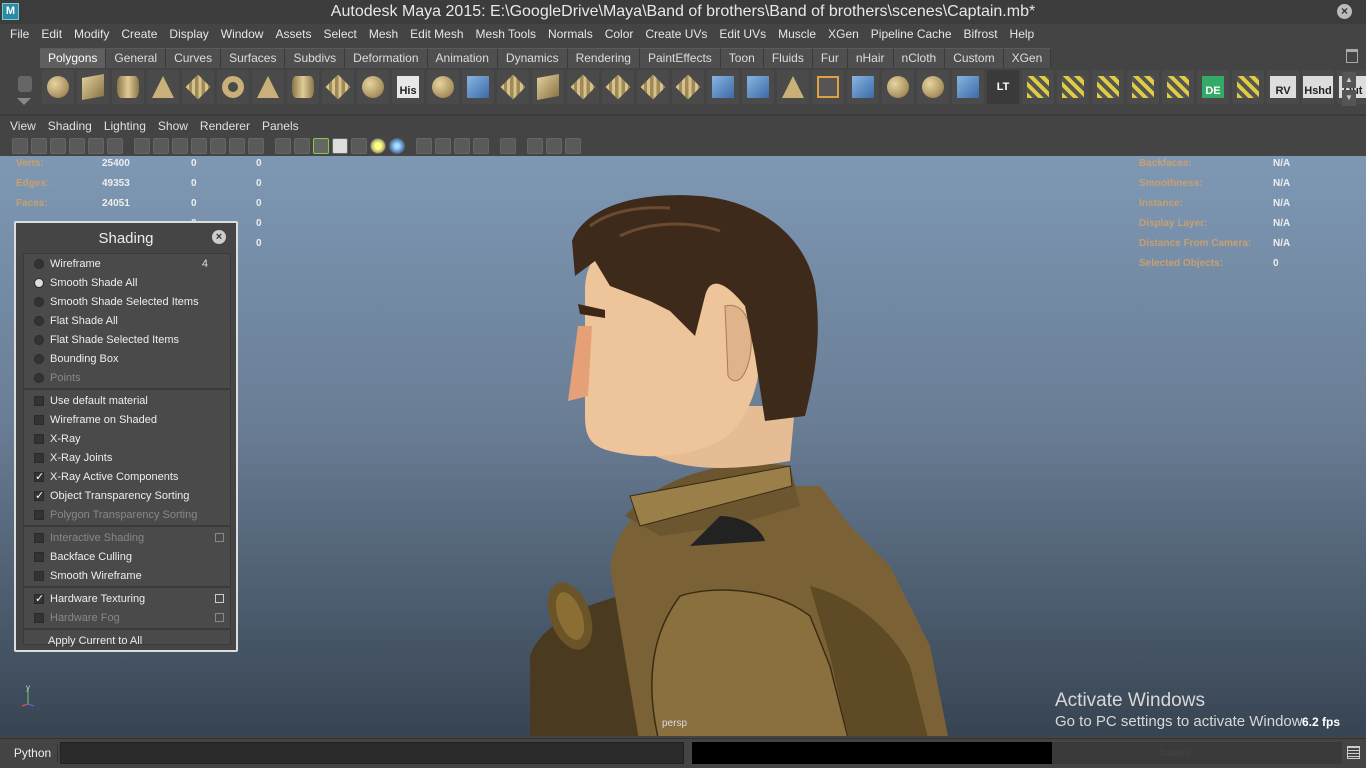 The width and height of the screenshot is (1366, 768). Describe the element at coordinates (1349, 98) in the screenshot. I see `scroll-down-icon: ▼` at that location.